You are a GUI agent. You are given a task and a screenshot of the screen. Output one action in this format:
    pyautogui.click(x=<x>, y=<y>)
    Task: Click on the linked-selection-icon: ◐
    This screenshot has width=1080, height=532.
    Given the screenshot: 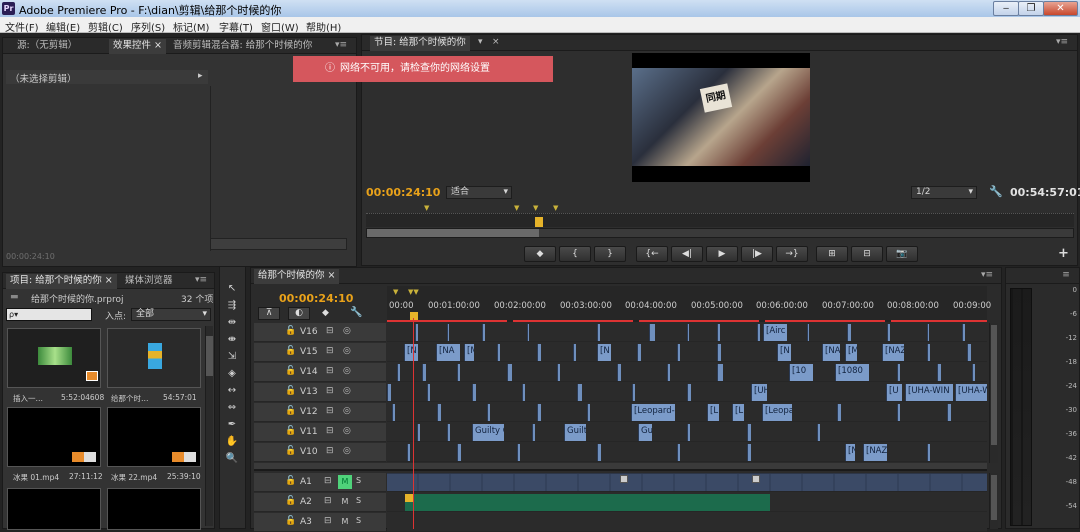 What is the action you would take?
    pyautogui.click(x=299, y=313)
    